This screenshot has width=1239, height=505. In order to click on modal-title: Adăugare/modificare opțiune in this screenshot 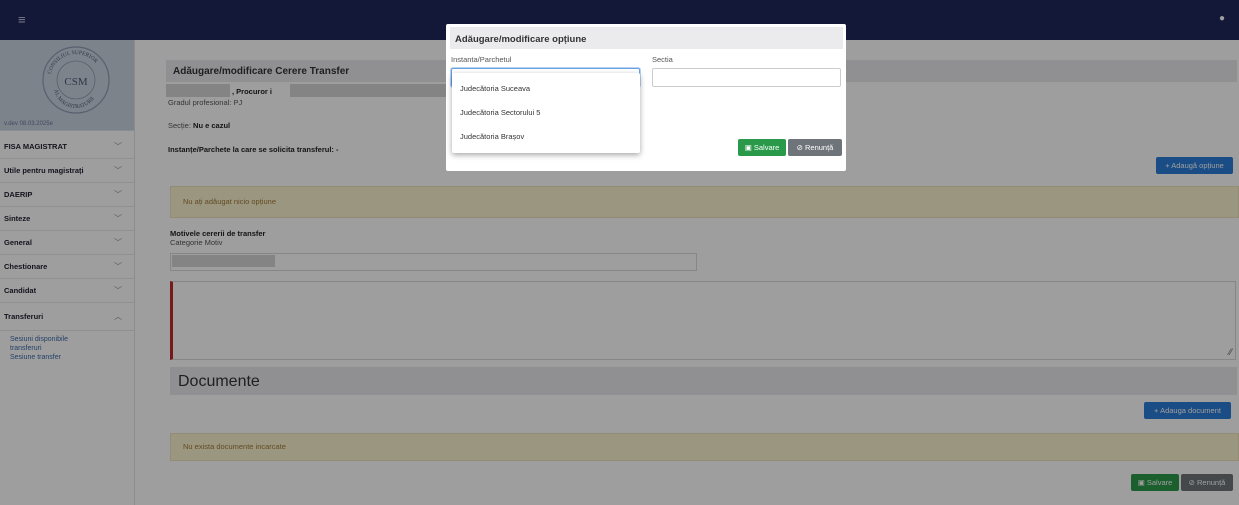, I will do `click(521, 39)`.